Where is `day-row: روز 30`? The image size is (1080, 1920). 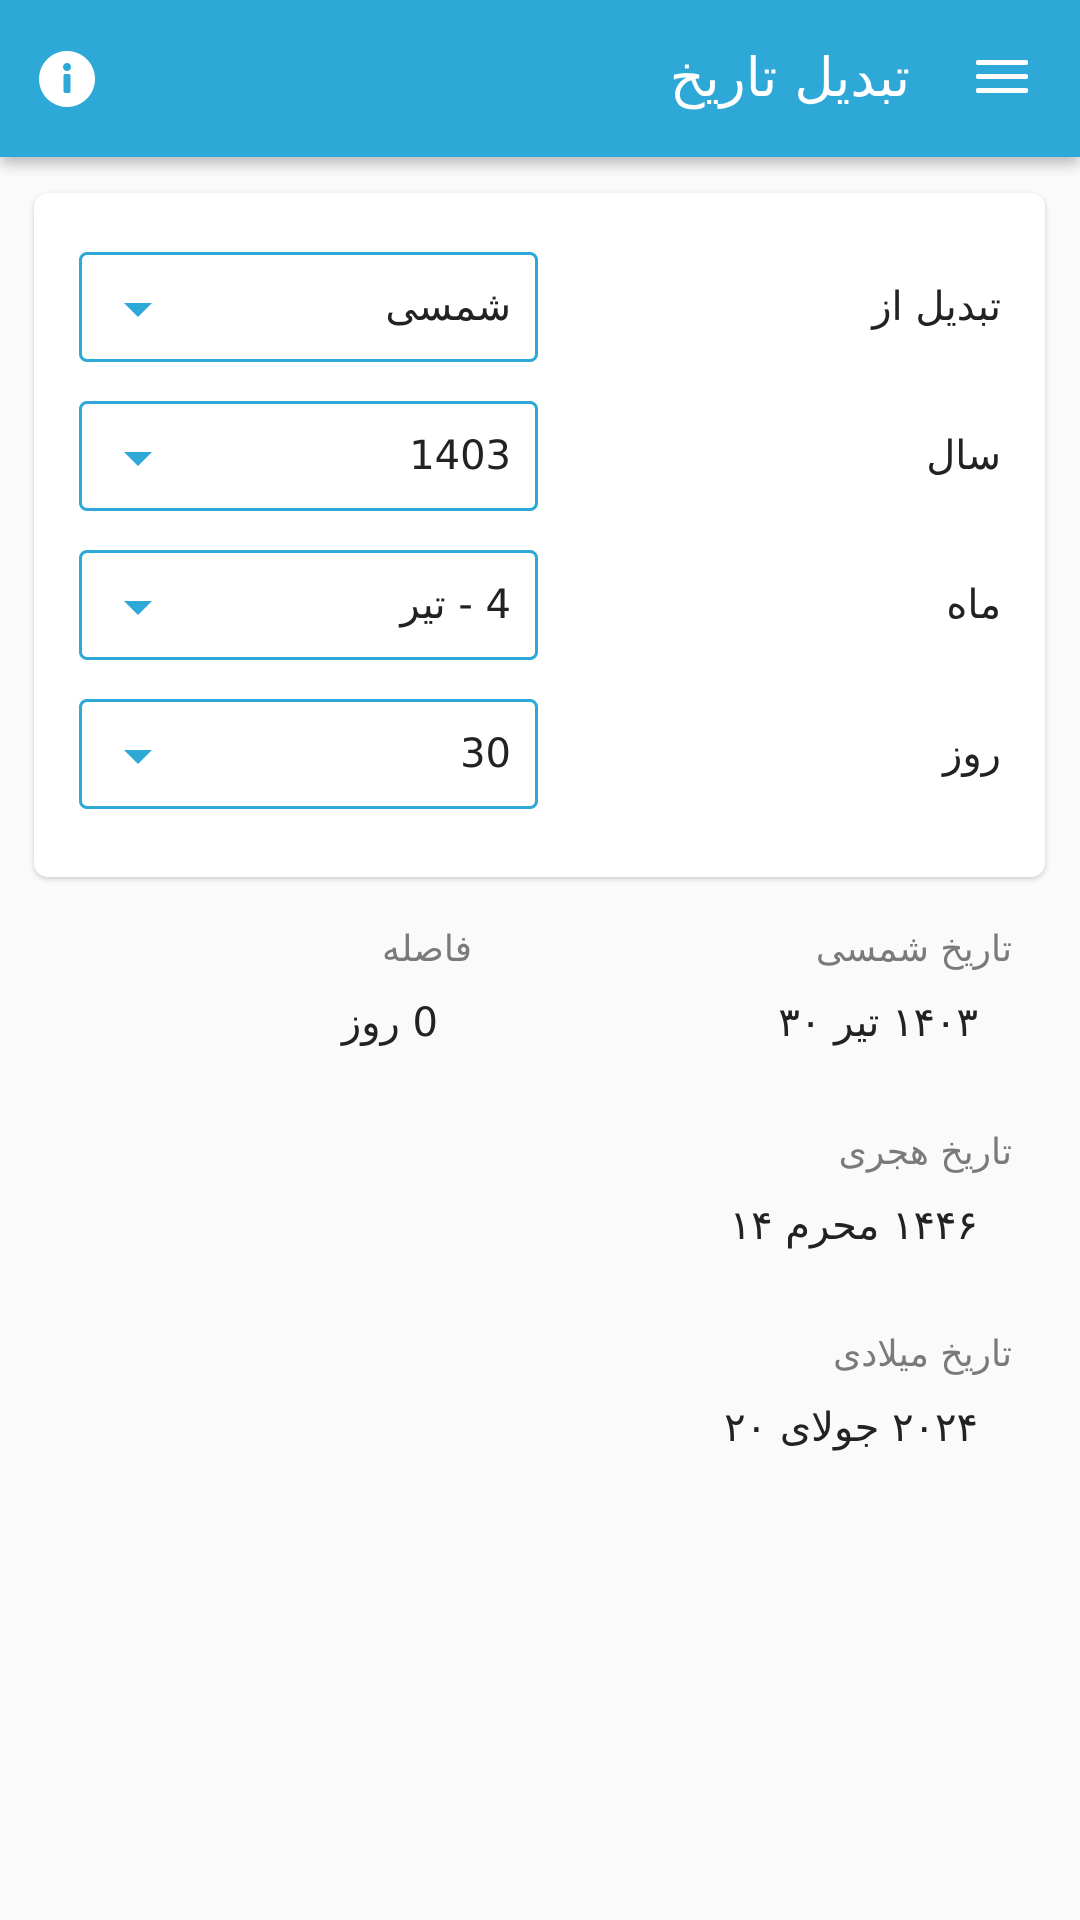
day-row: روز 30 is located at coordinates (539, 754).